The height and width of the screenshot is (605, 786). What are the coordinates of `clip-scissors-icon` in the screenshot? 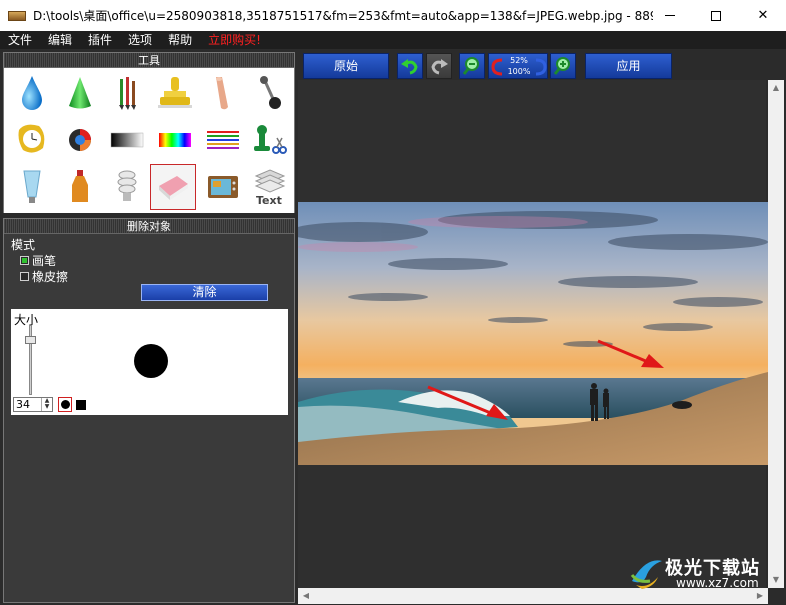 It's located at (270, 140).